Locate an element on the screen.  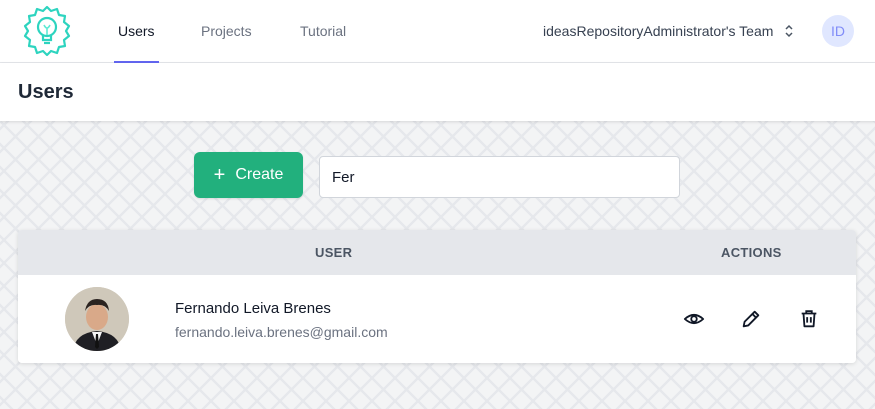
table-header: USER ACTIONS is located at coordinates (437, 252).